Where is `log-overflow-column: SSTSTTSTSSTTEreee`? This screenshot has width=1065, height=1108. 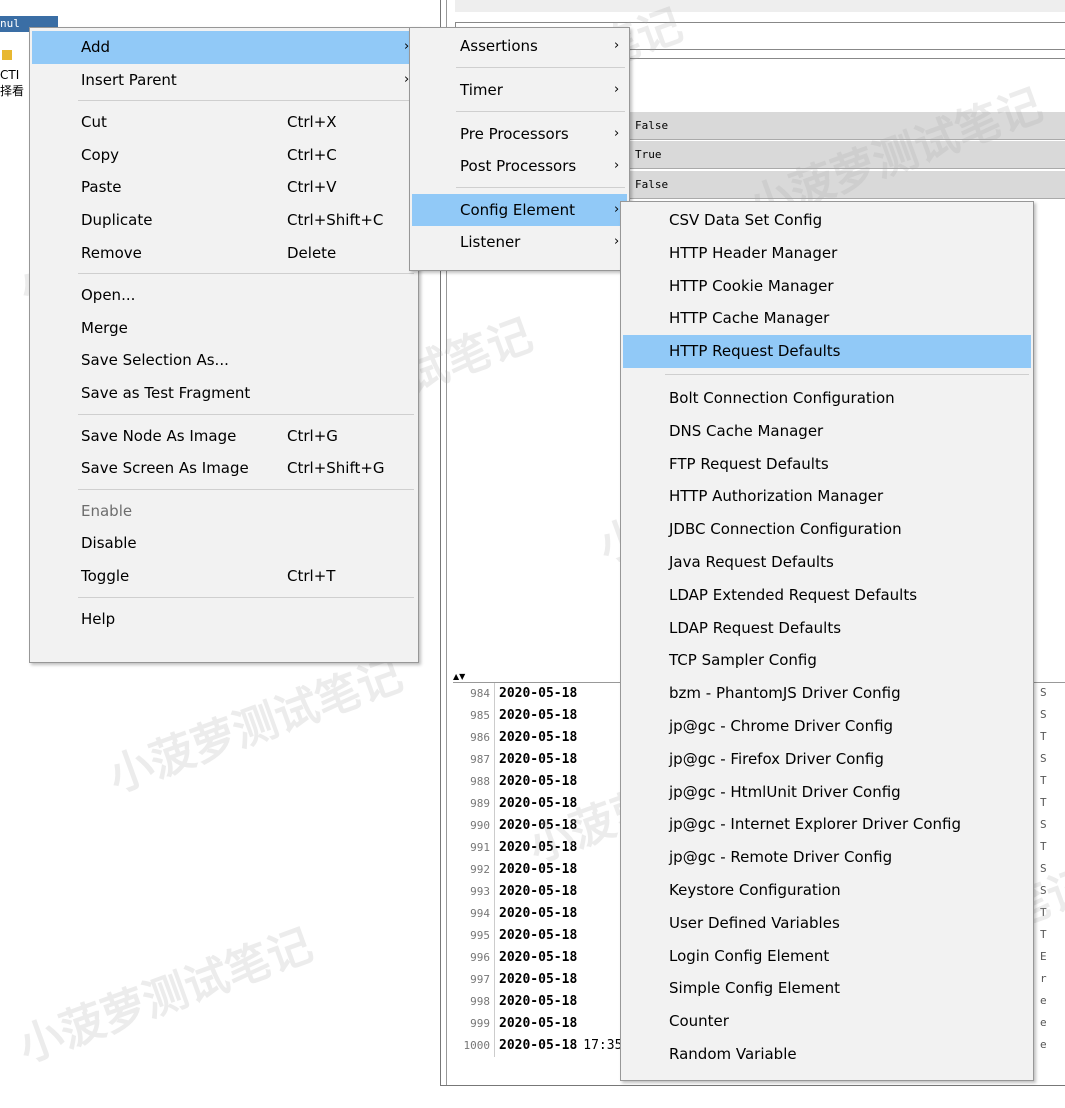
log-overflow-column: SSTSTTSTSSTTEreee is located at coordinates (1052, 882).